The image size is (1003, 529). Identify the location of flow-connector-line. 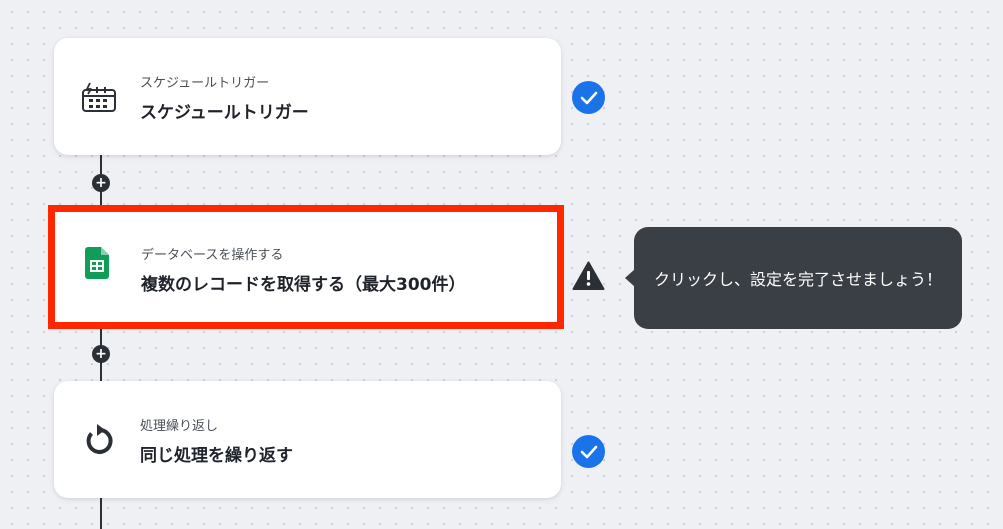
(101, 513).